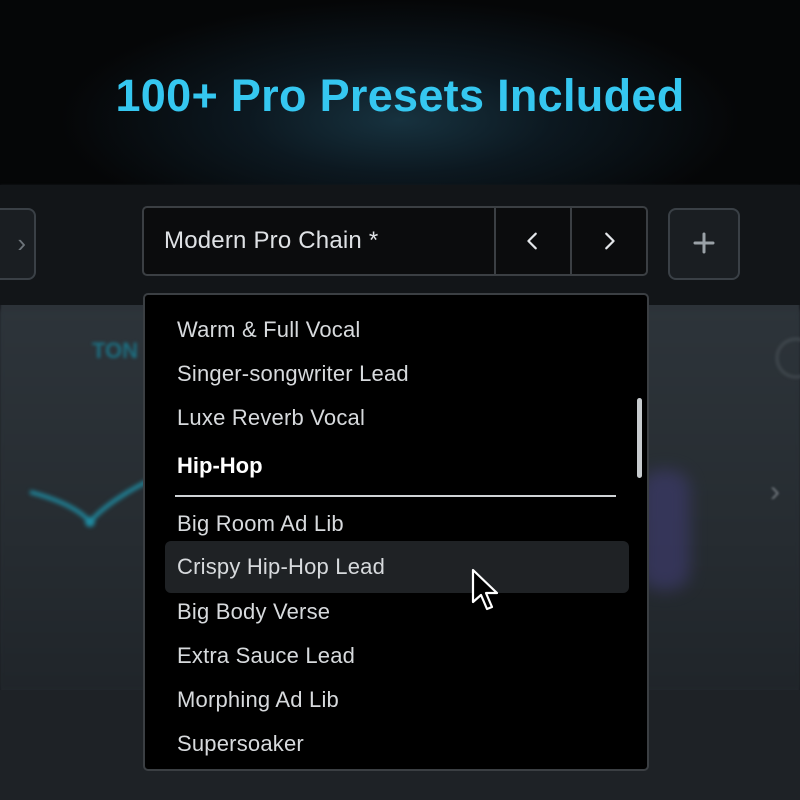 This screenshot has width=800, height=800. I want to click on blurred-module-label: TON, so click(115, 350).